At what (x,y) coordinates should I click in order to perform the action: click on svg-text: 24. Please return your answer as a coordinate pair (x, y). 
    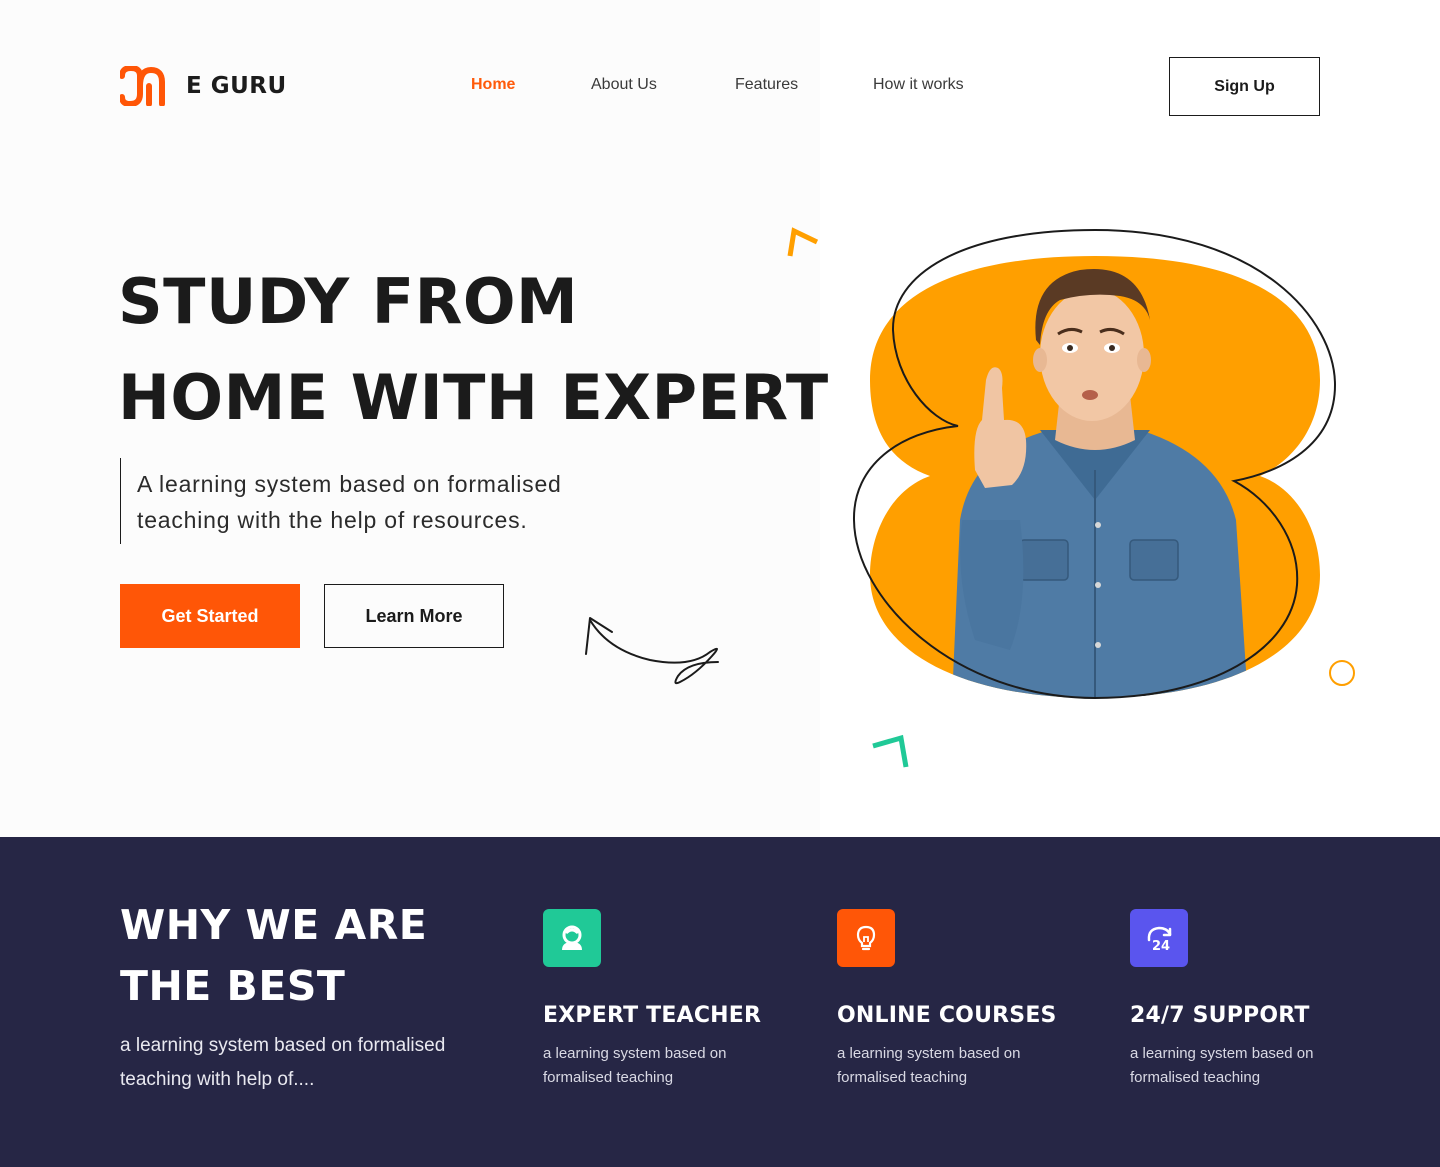
    Looking at the image, I should click on (1161, 946).